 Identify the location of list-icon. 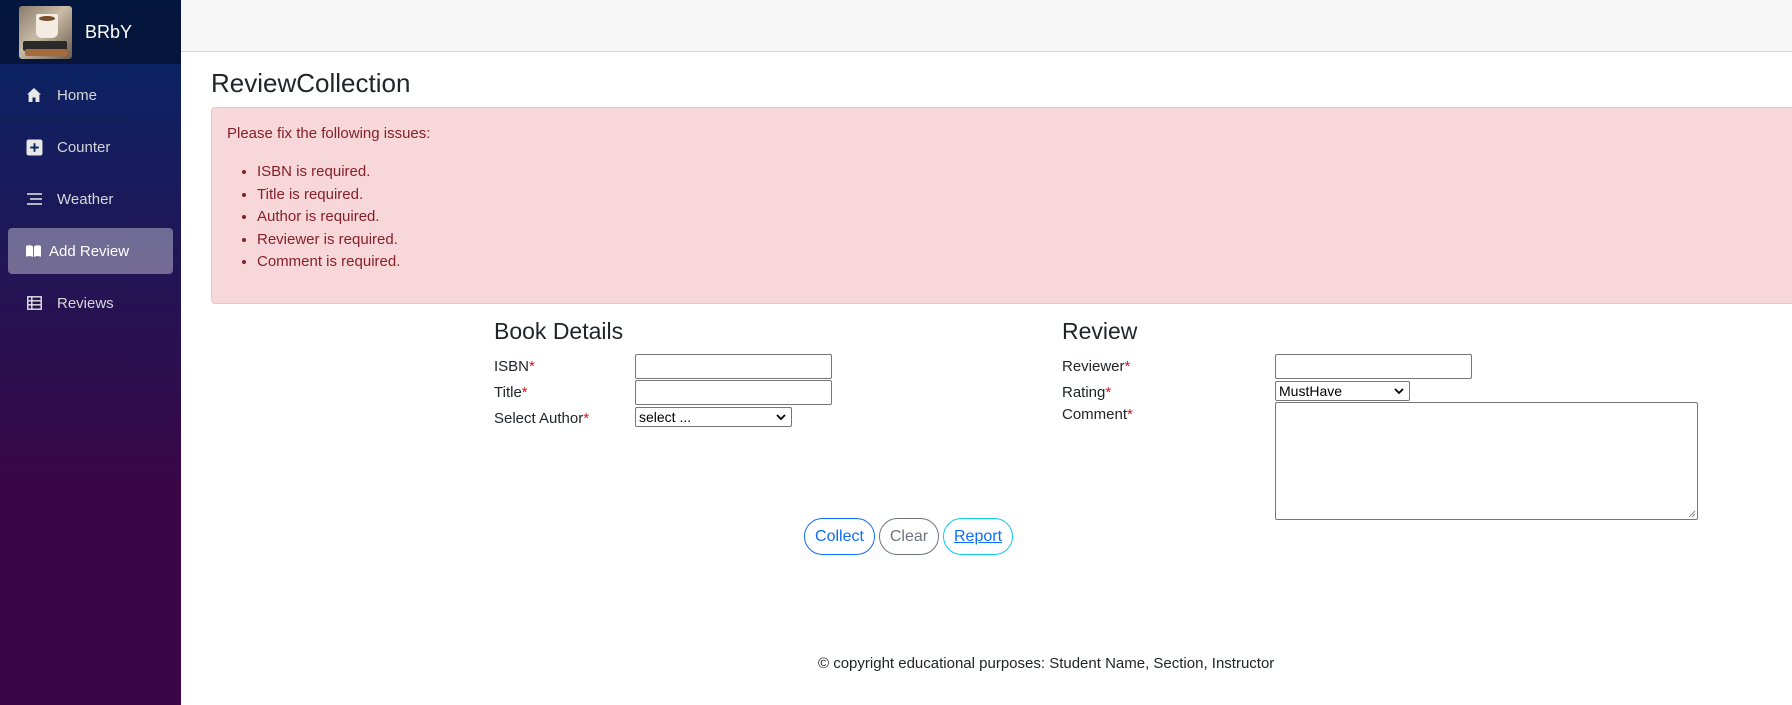
(34, 199).